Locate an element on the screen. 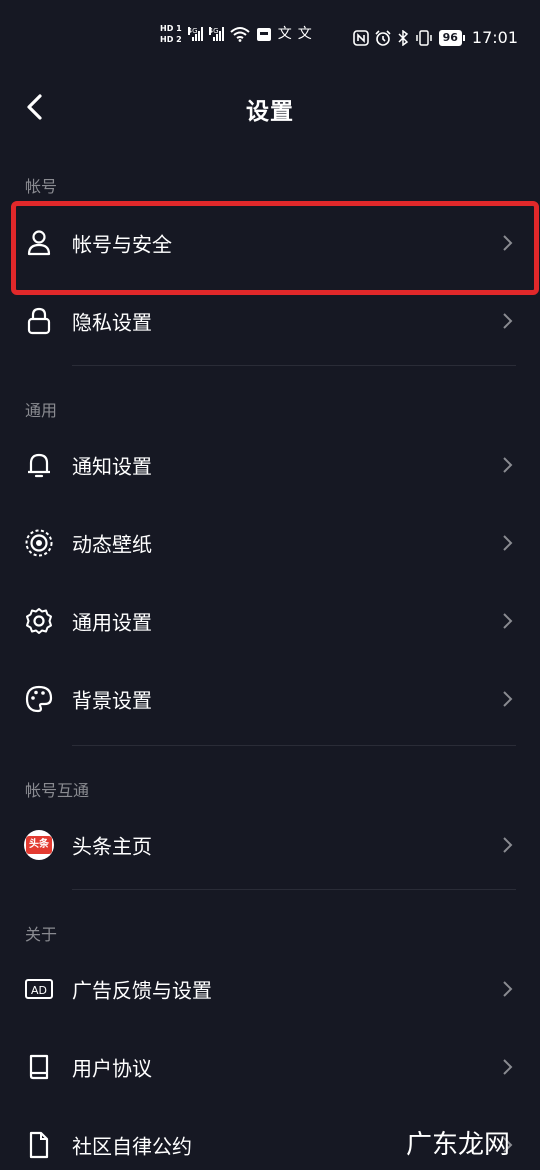 Image resolution: width=540 pixels, height=1170 pixels. settings-item-label: 隐私设置 is located at coordinates (112, 322).